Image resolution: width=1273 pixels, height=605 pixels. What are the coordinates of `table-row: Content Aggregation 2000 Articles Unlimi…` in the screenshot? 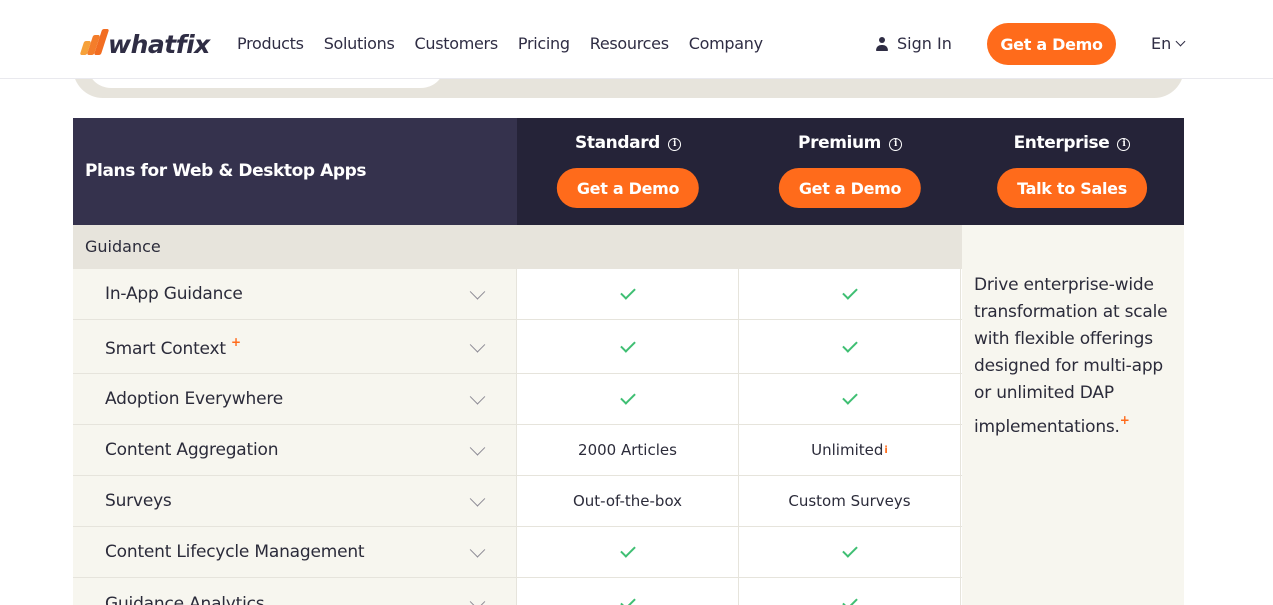 It's located at (517, 450).